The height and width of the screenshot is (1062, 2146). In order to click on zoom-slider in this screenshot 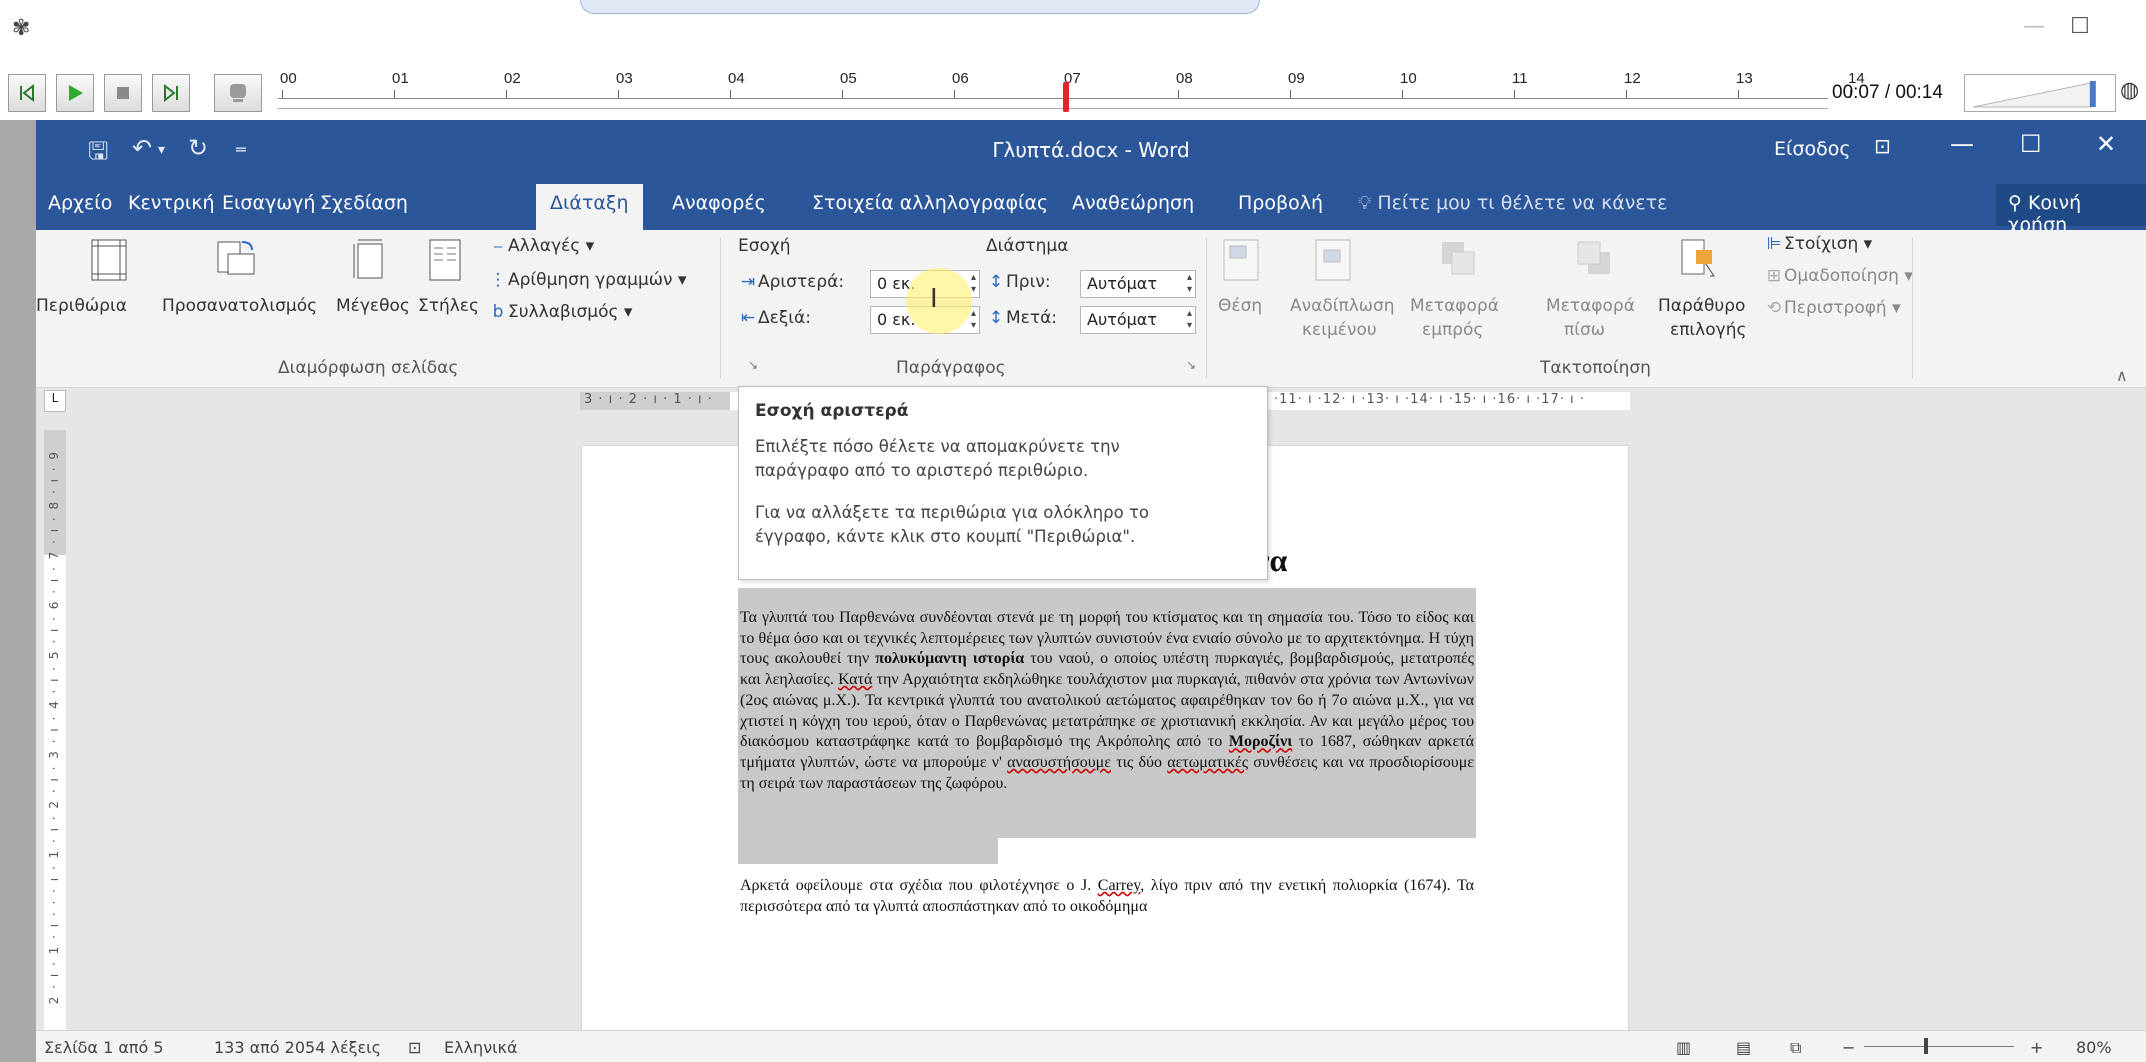, I will do `click(1939, 1046)`.